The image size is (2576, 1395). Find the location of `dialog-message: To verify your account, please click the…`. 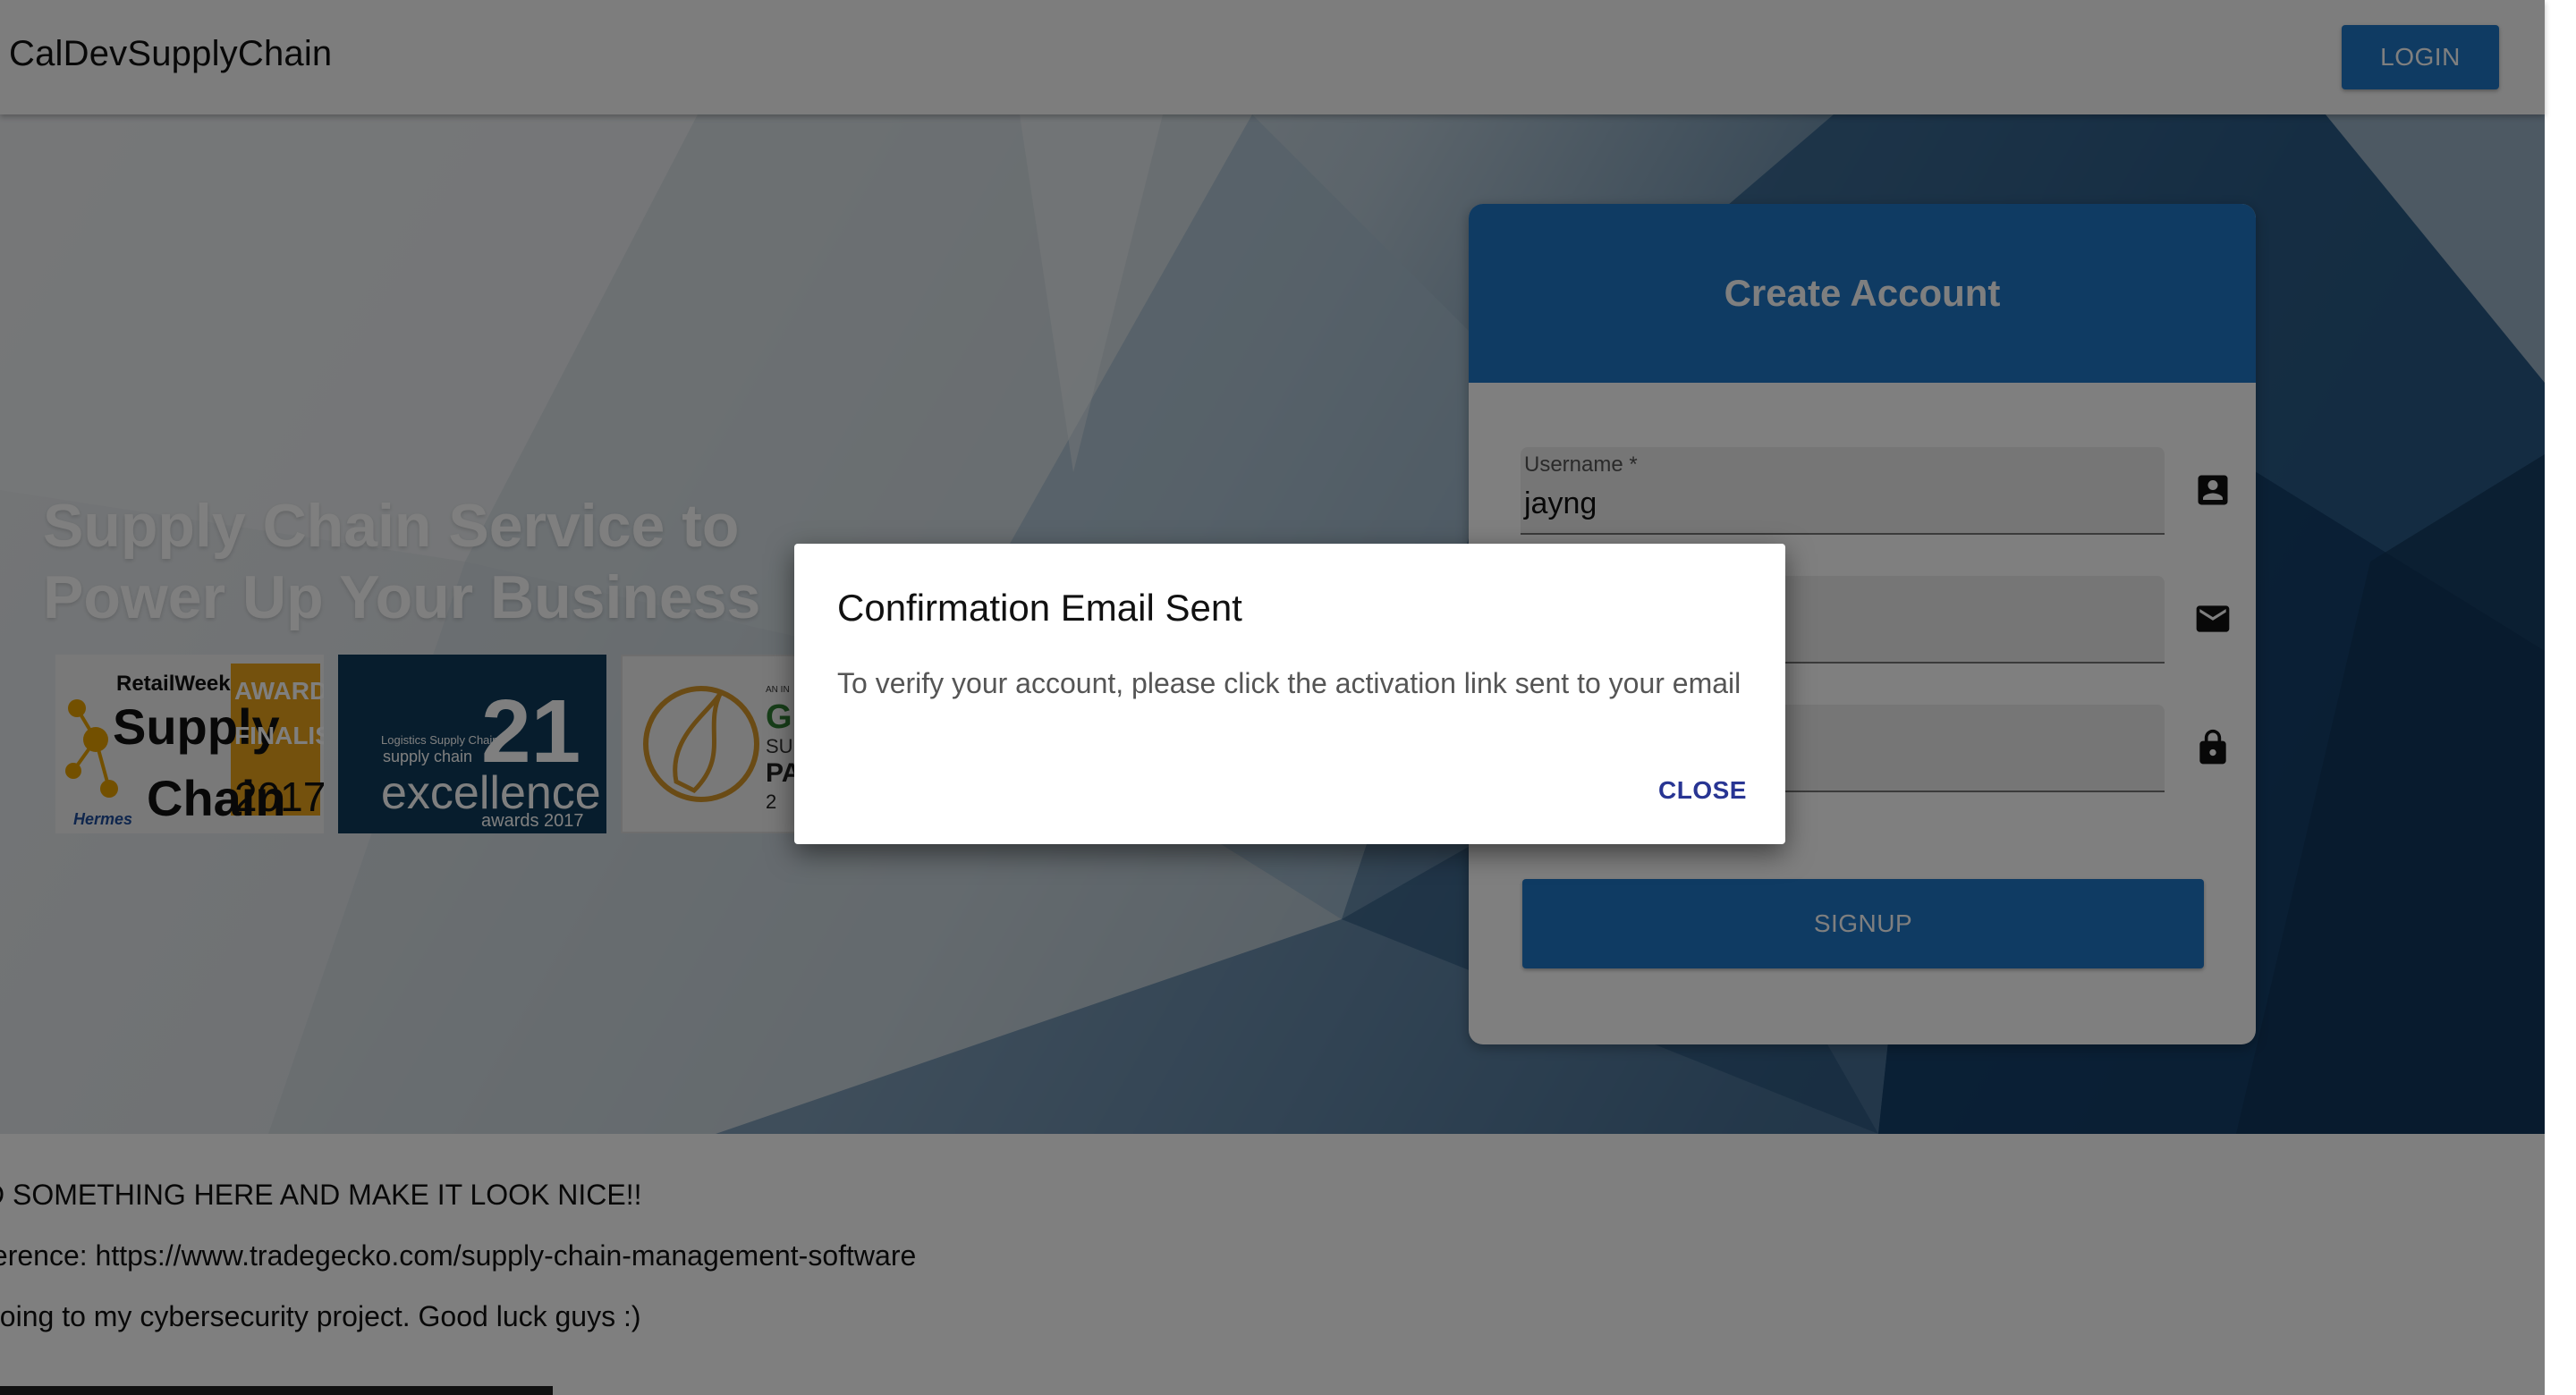

dialog-message: To verify your account, please click the… is located at coordinates (1289, 683).